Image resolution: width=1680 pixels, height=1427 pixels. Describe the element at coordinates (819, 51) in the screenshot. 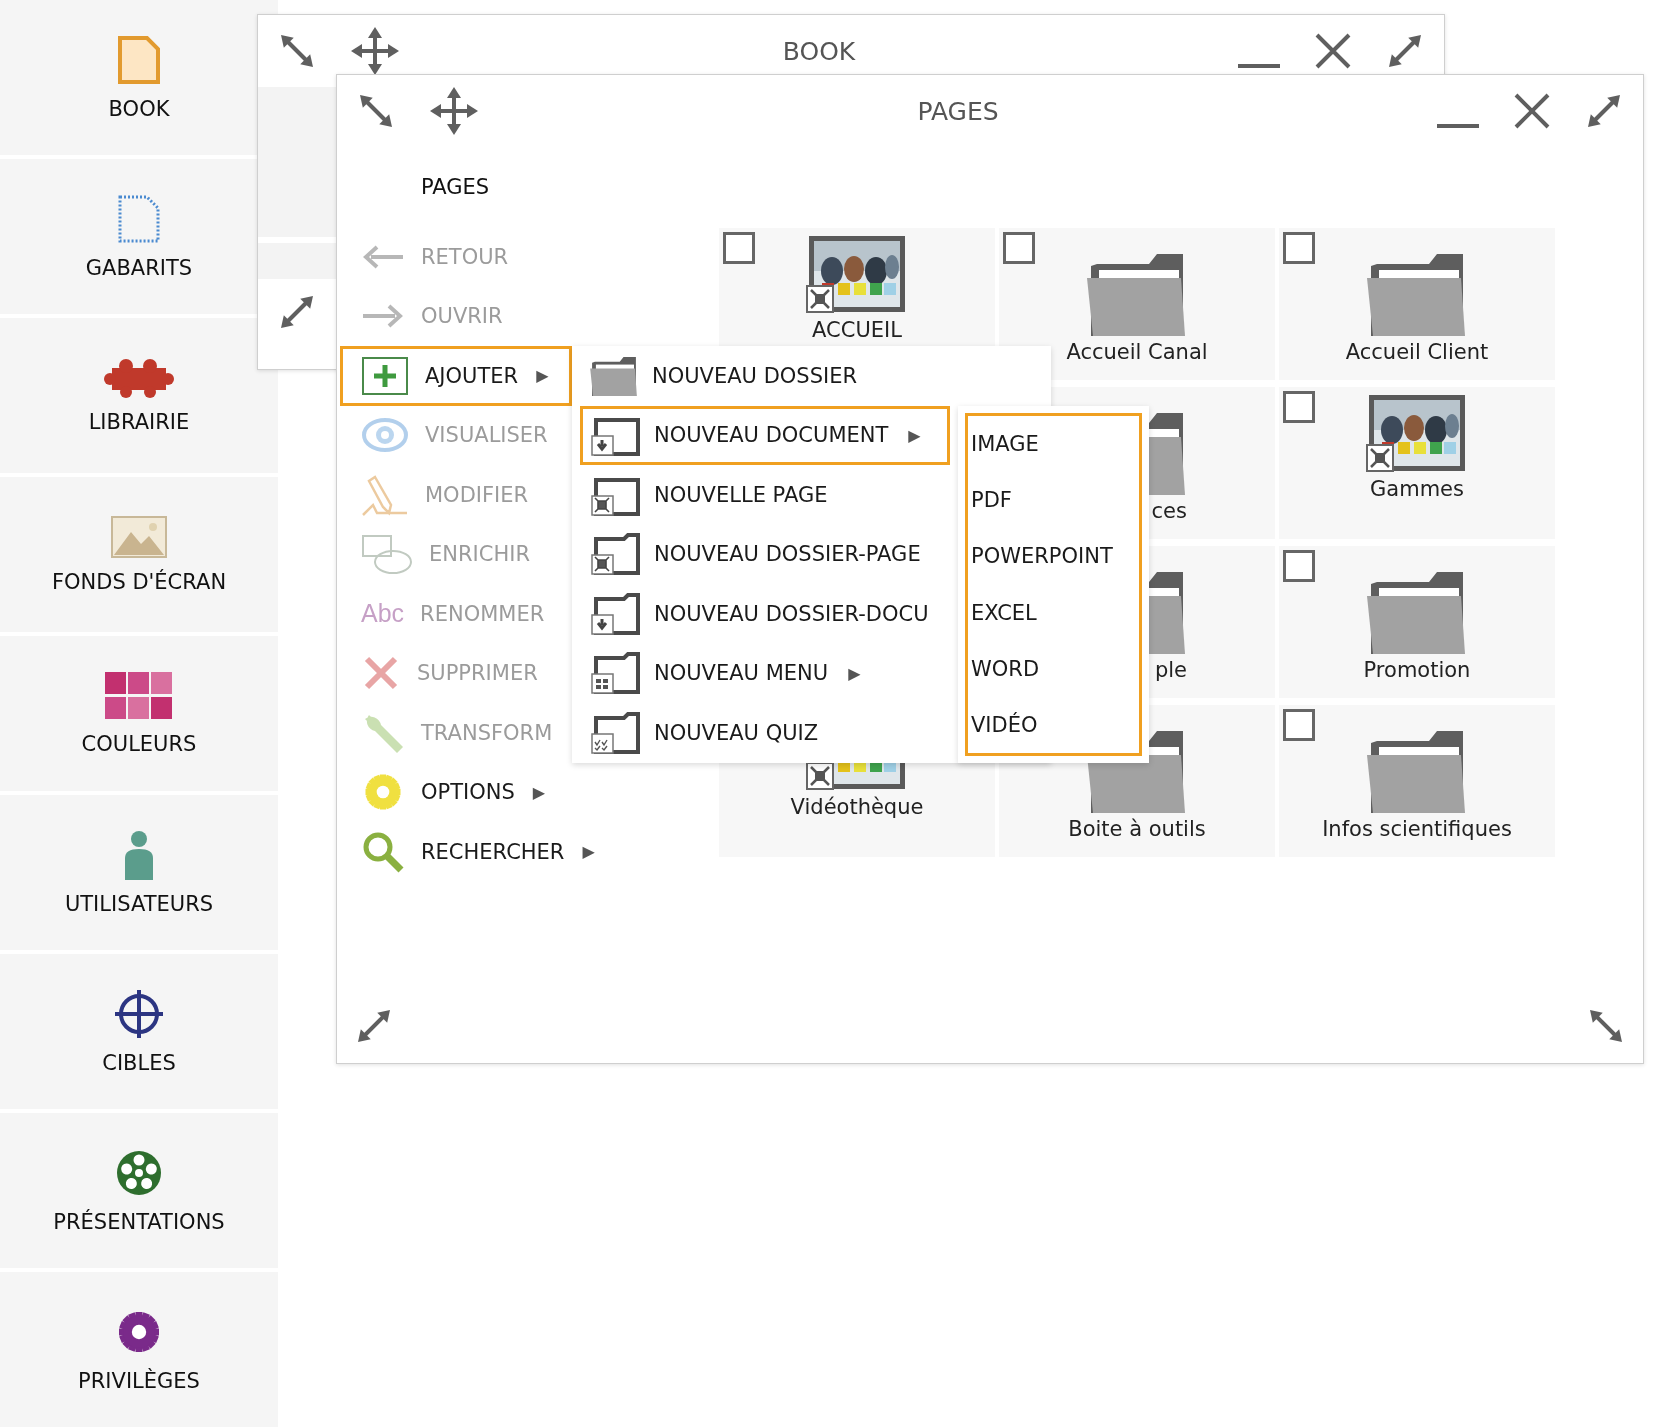

I see `window-title: BOOK` at that location.